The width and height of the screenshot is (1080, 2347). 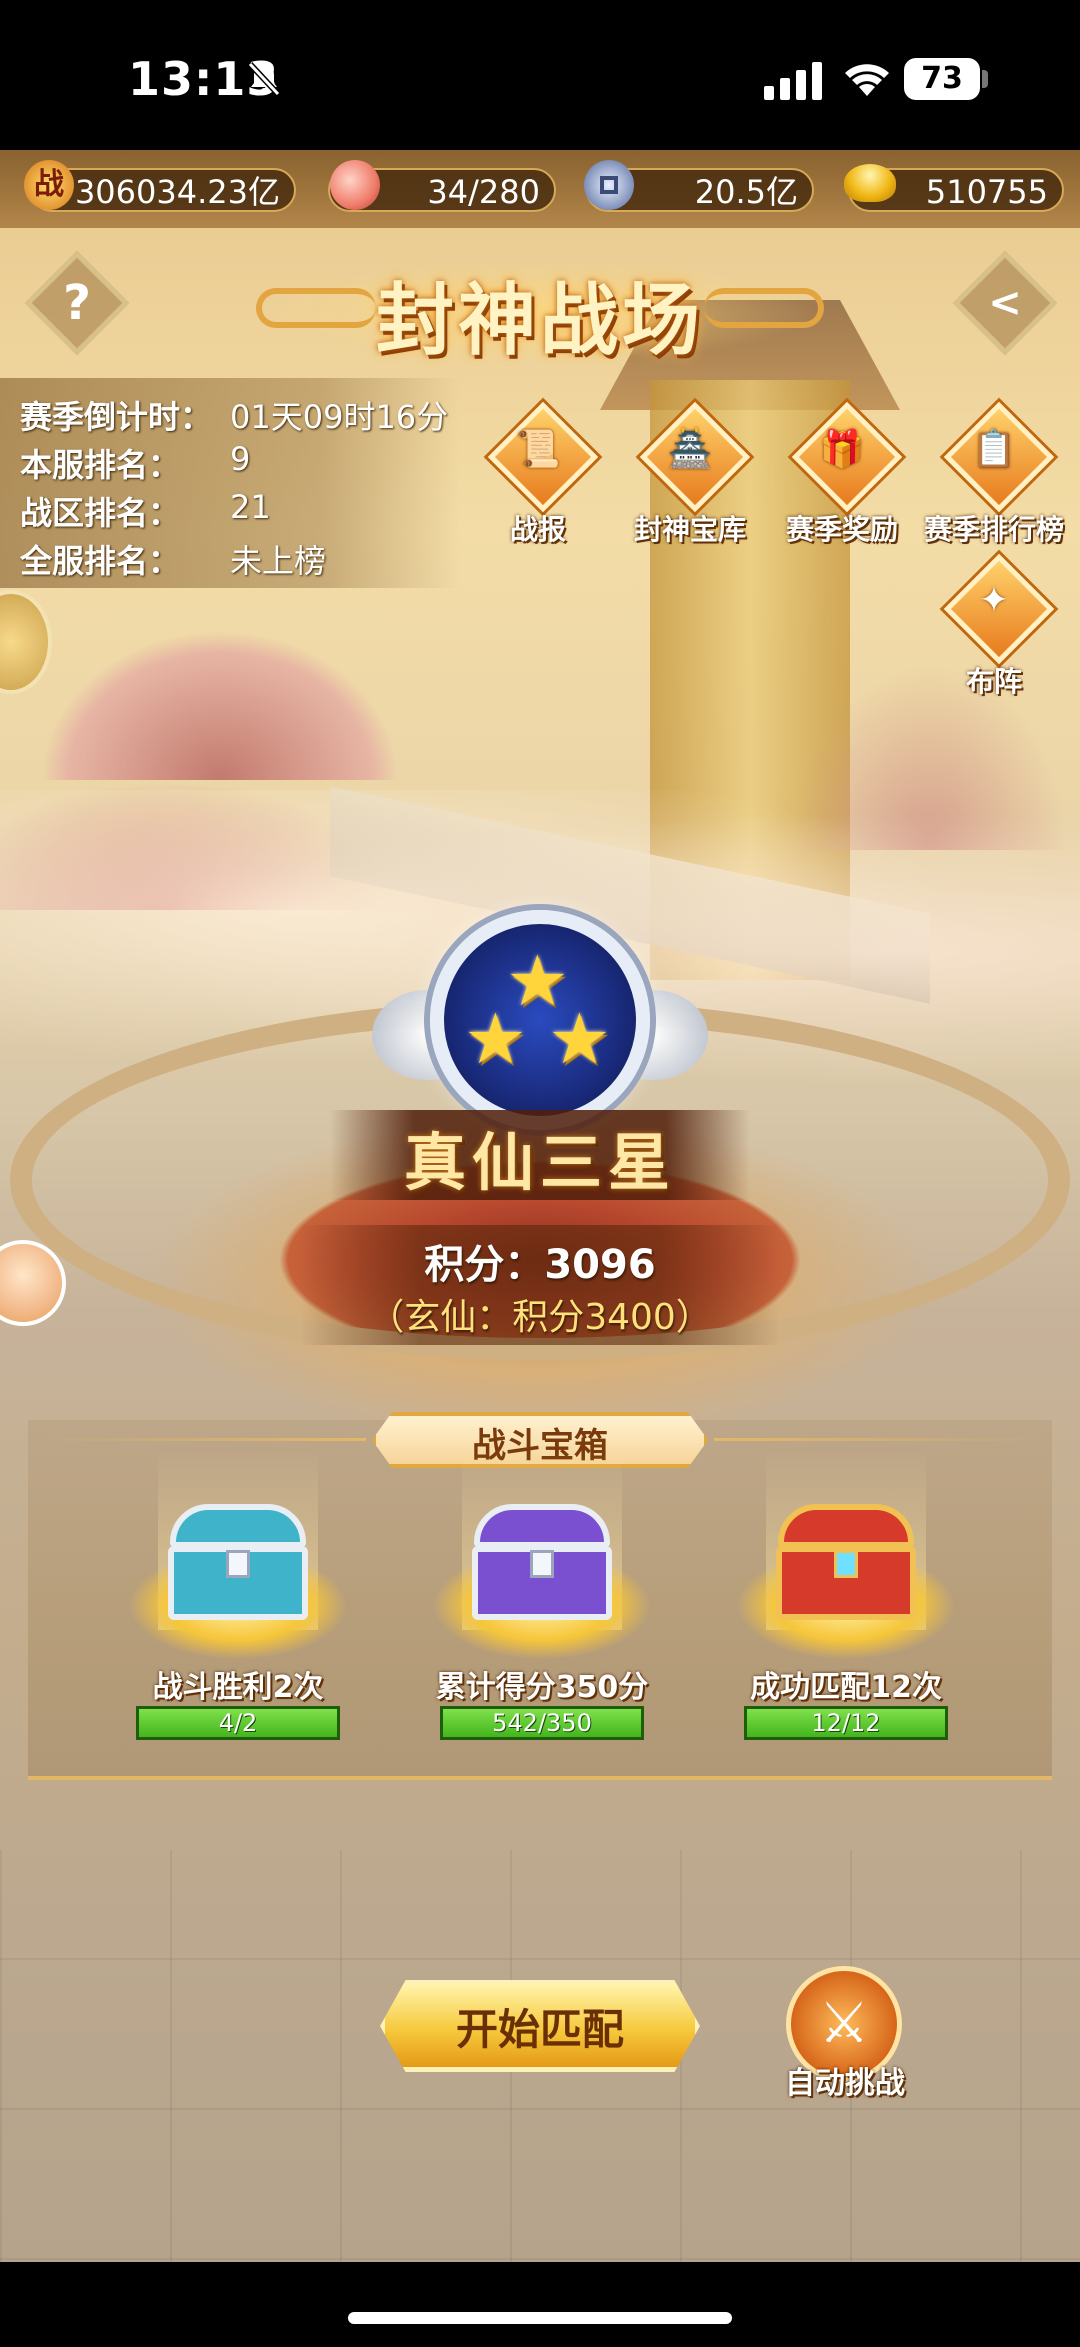 I want to click on status-bar: 13:13 73, so click(x=540, y=75).